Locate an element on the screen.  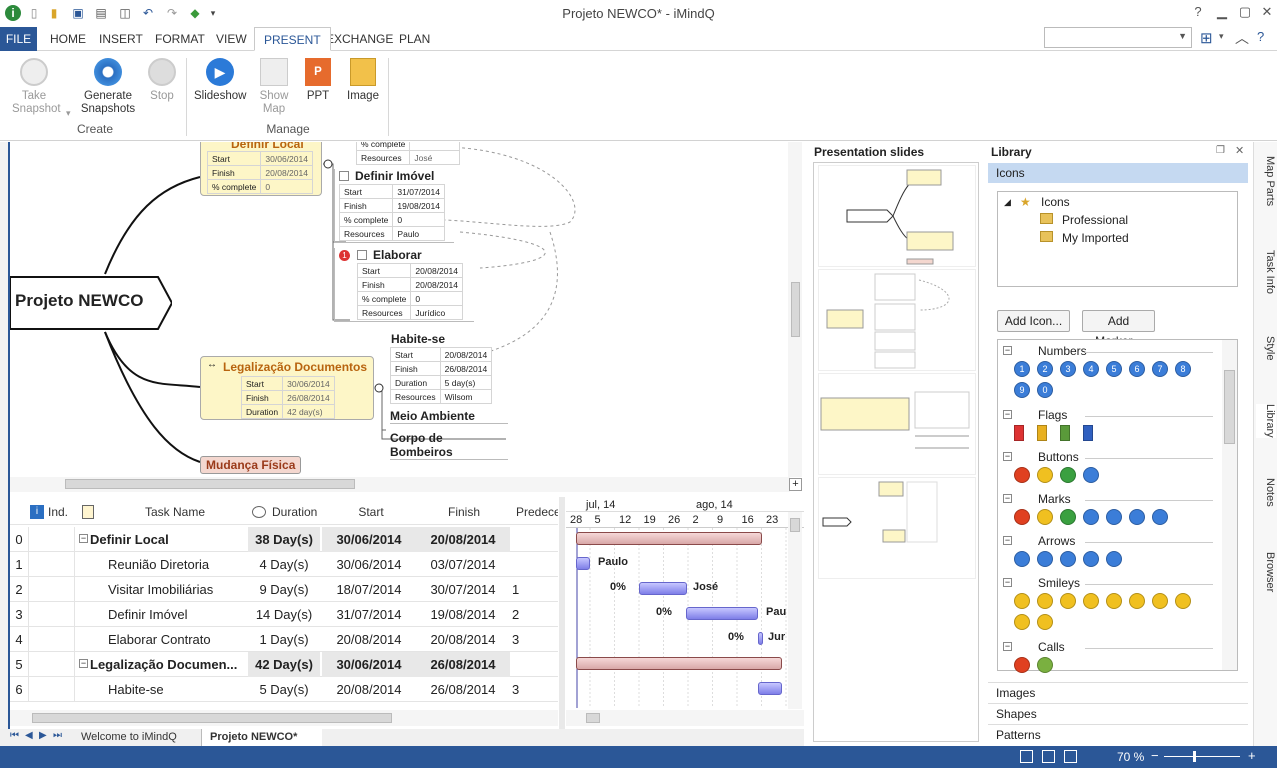
number-icon: 8 is located at coordinates (1183, 369).